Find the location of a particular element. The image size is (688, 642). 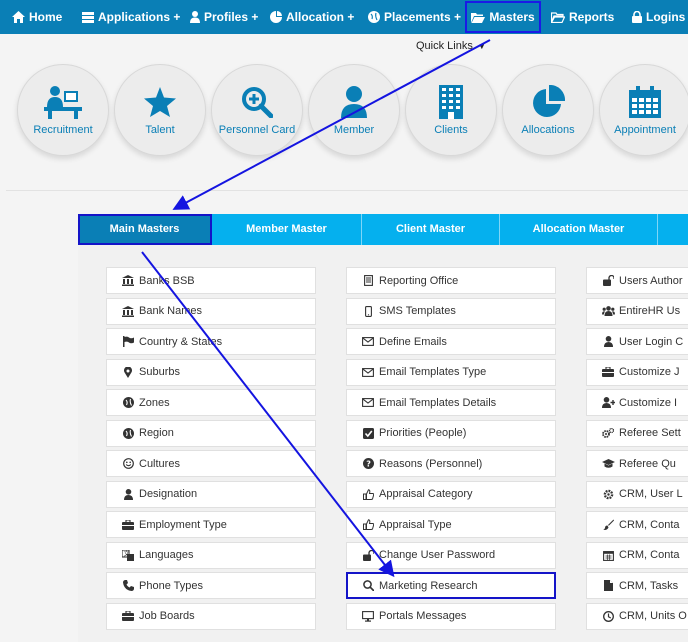

quick-link-personnel-card: Personnel Card is located at coordinates (257, 110).